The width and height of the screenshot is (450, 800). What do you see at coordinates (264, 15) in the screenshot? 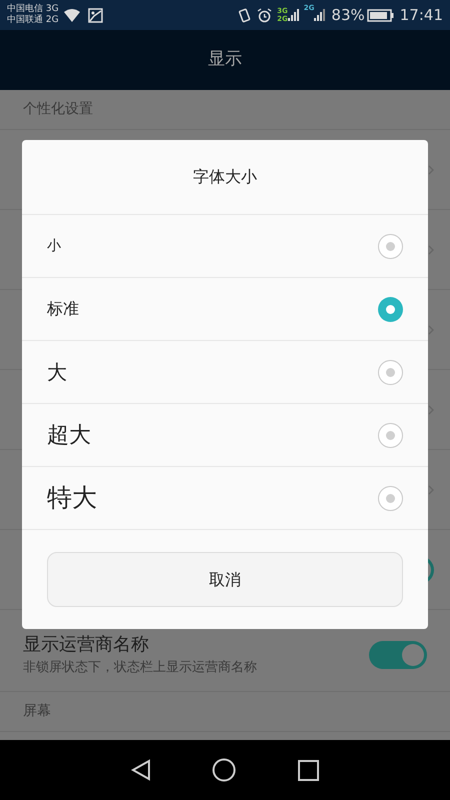
I see `alarm-icon` at bounding box center [264, 15].